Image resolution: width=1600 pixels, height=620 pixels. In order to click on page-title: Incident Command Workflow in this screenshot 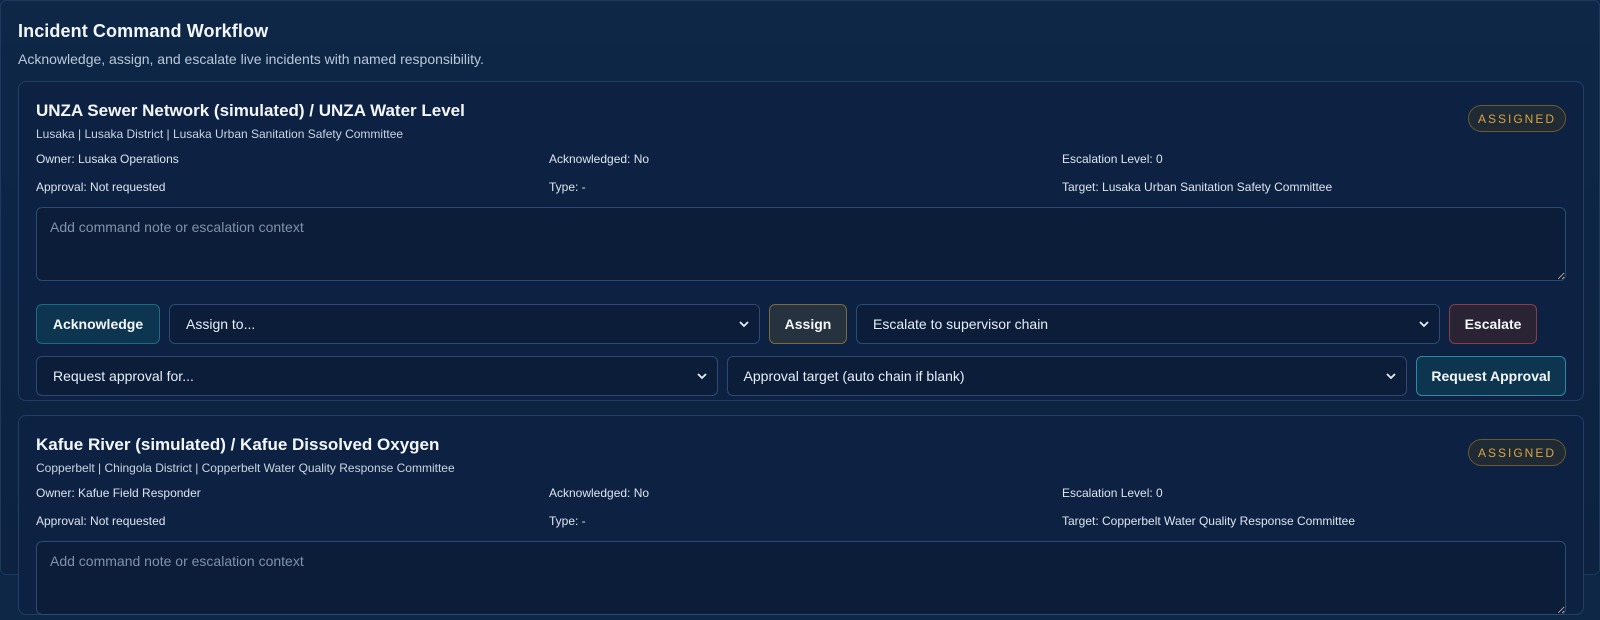, I will do `click(143, 31)`.